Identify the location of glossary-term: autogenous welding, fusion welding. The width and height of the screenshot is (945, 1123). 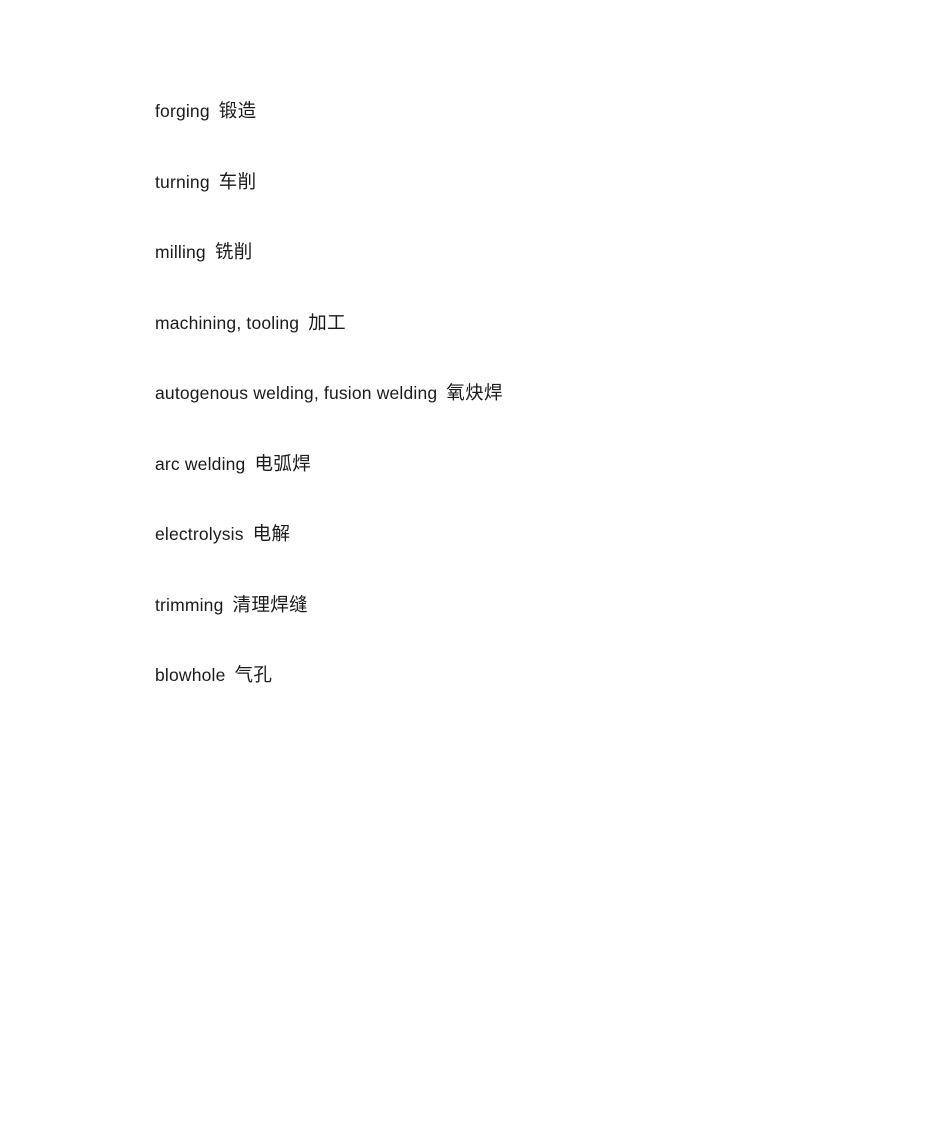
(296, 393).